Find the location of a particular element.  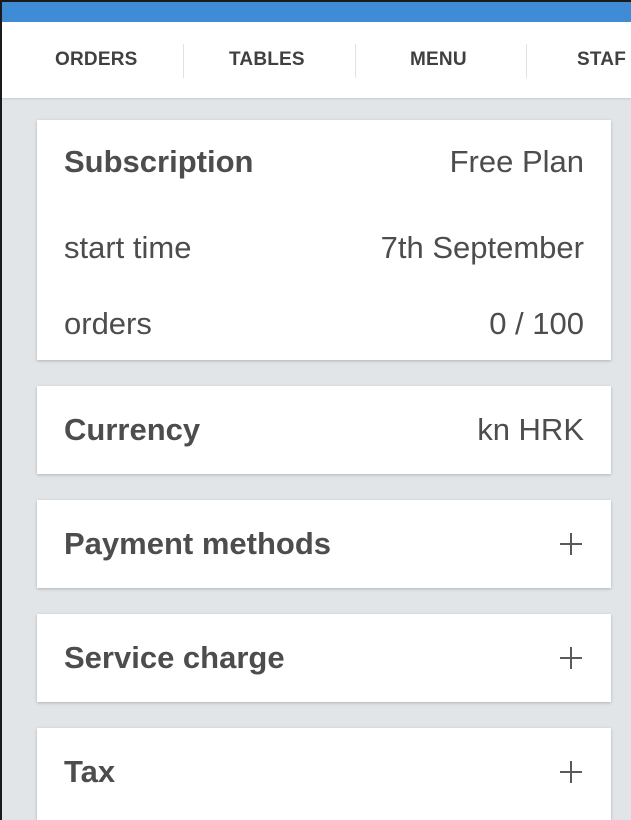

top-accent-bar is located at coordinates (316, 12).